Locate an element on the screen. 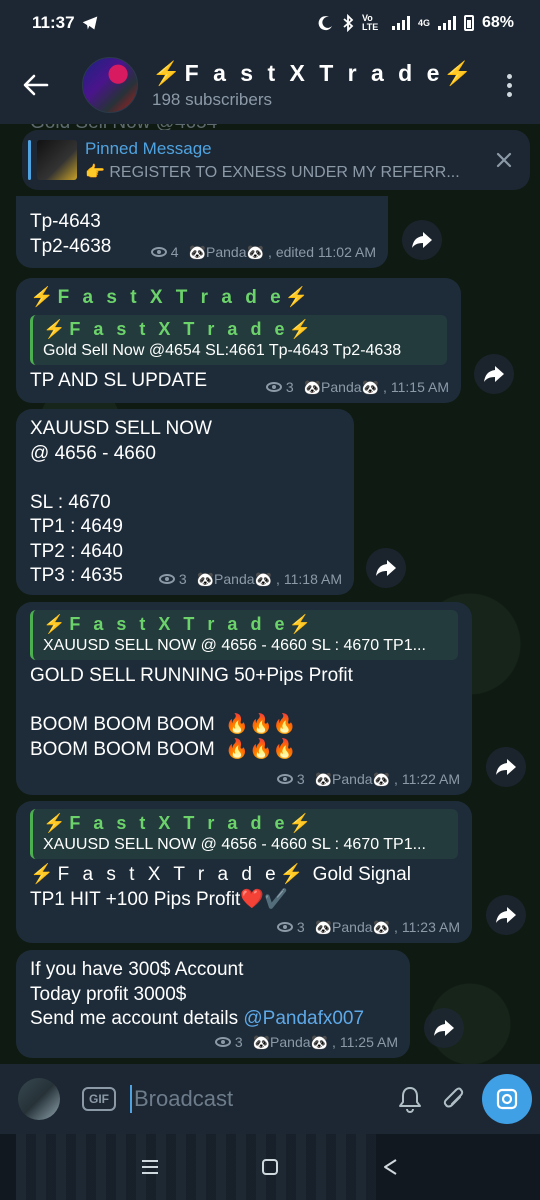 Image resolution: width=540 pixels, height=1200 pixels. message-line: BOOM BOOM BOOM 🔥🔥🔥 is located at coordinates (163, 749).